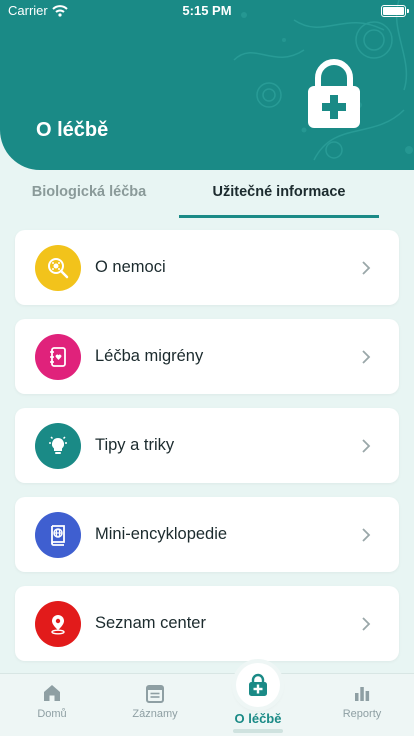 Image resolution: width=414 pixels, height=736 pixels. Describe the element at coordinates (258, 699) in the screenshot. I see `nav-item-o-lecbe: O léčbě` at that location.